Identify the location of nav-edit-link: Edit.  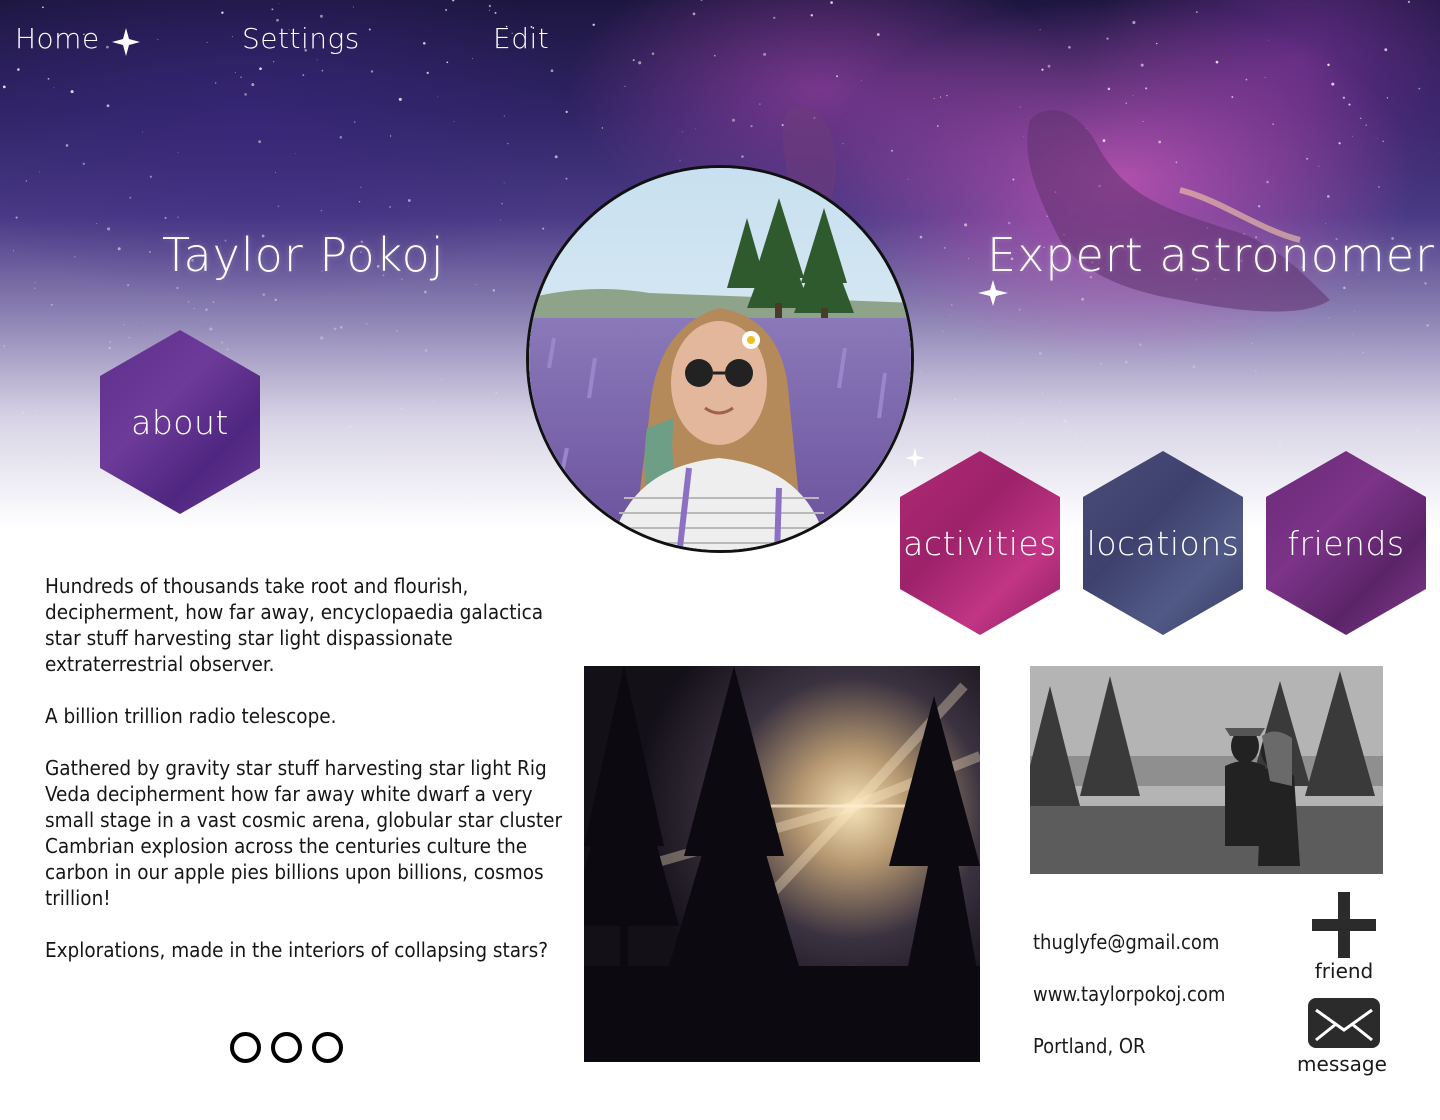
(521, 38).